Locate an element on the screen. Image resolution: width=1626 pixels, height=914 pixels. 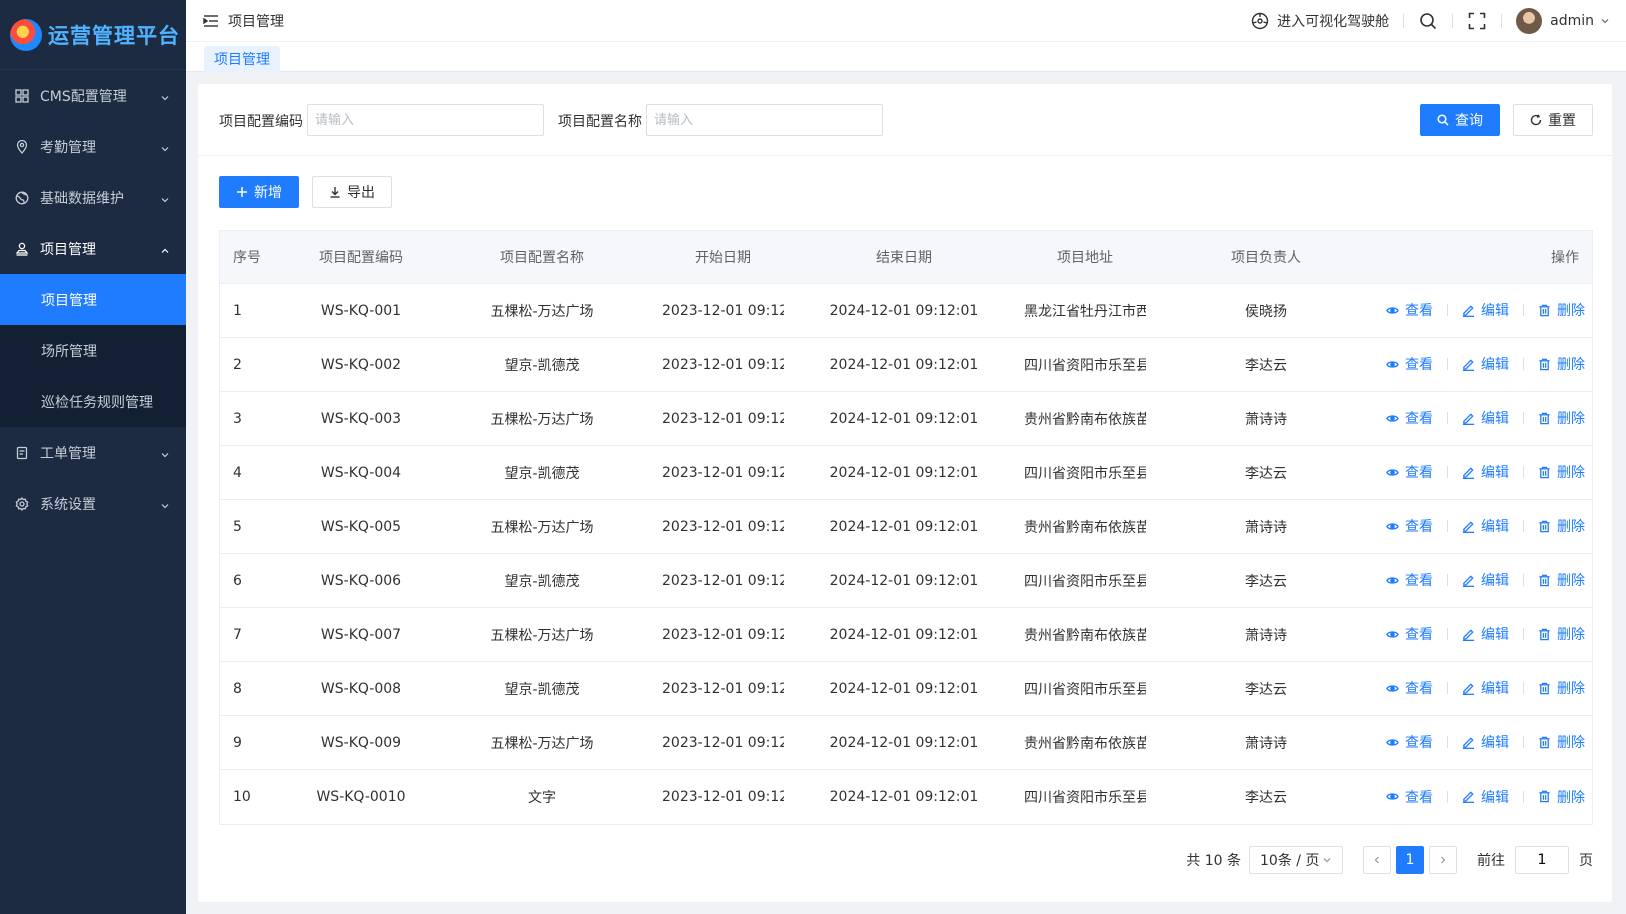
goto-page-input is located at coordinates (1542, 860).